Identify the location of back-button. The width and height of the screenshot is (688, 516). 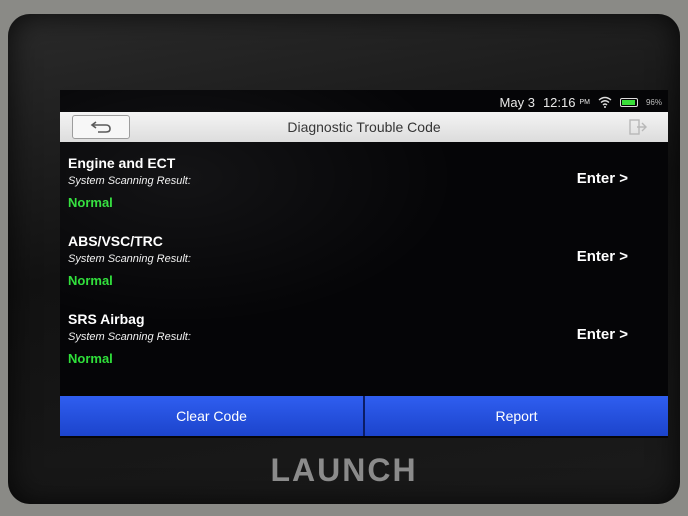
(101, 127).